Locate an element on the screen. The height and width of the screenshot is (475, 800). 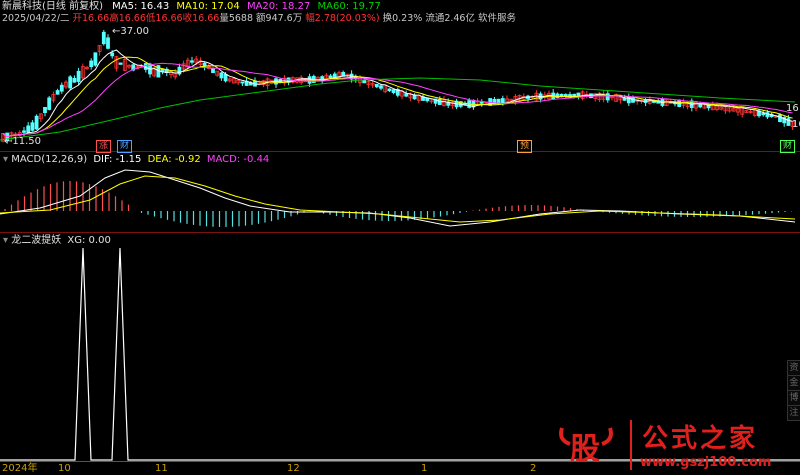
ma60-label: MA60: 19.77 is located at coordinates (349, 6).